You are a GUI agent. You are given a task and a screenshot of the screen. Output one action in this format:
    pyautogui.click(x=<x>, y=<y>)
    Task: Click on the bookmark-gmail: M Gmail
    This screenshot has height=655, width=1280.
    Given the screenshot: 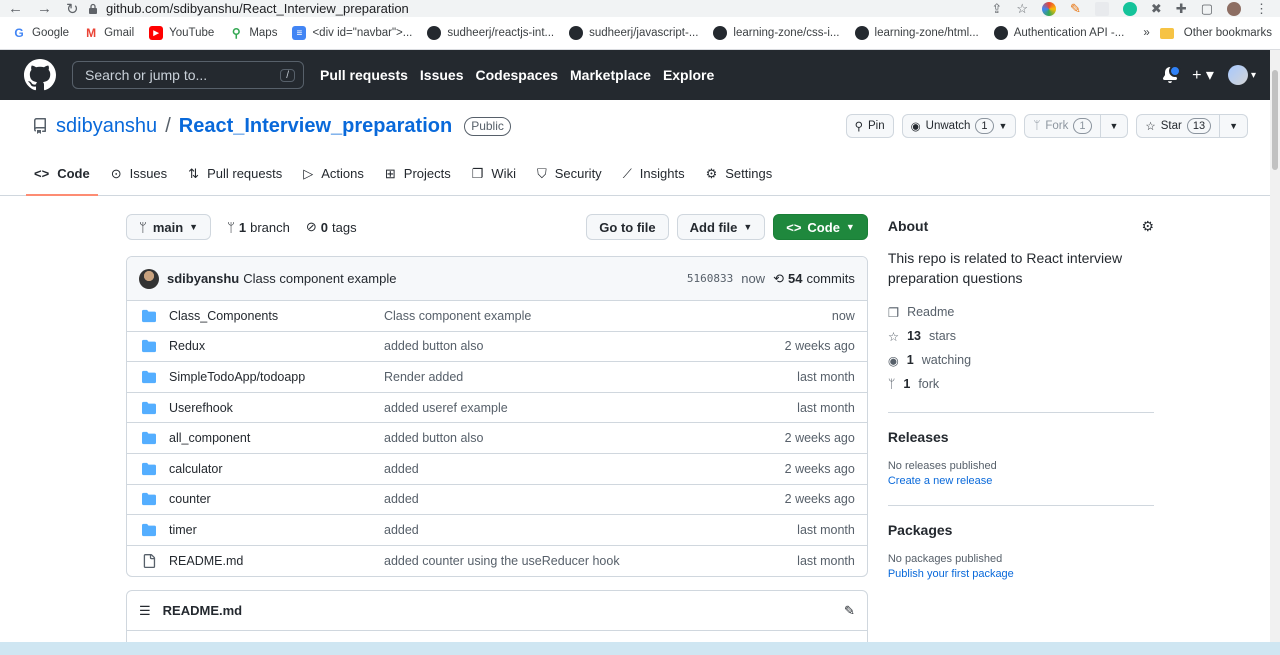 What is the action you would take?
    pyautogui.click(x=109, y=33)
    